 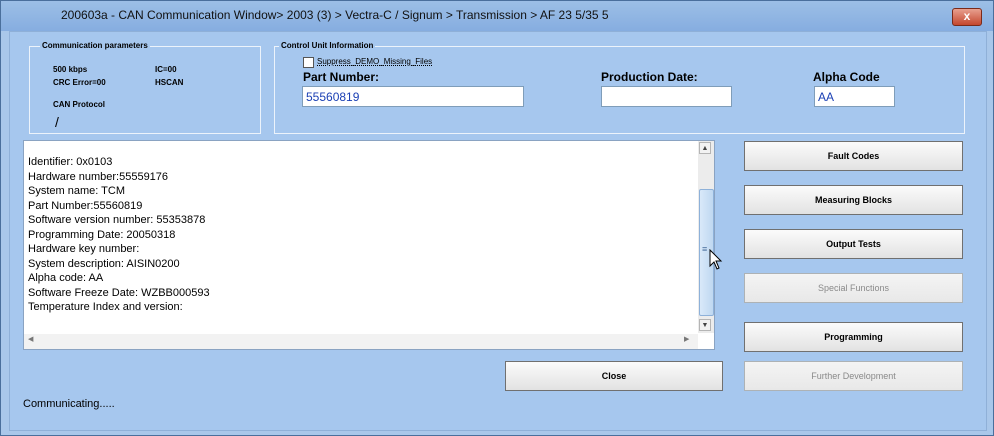 What do you see at coordinates (705, 148) in the screenshot?
I see `scroll-up-icon: ▲` at bounding box center [705, 148].